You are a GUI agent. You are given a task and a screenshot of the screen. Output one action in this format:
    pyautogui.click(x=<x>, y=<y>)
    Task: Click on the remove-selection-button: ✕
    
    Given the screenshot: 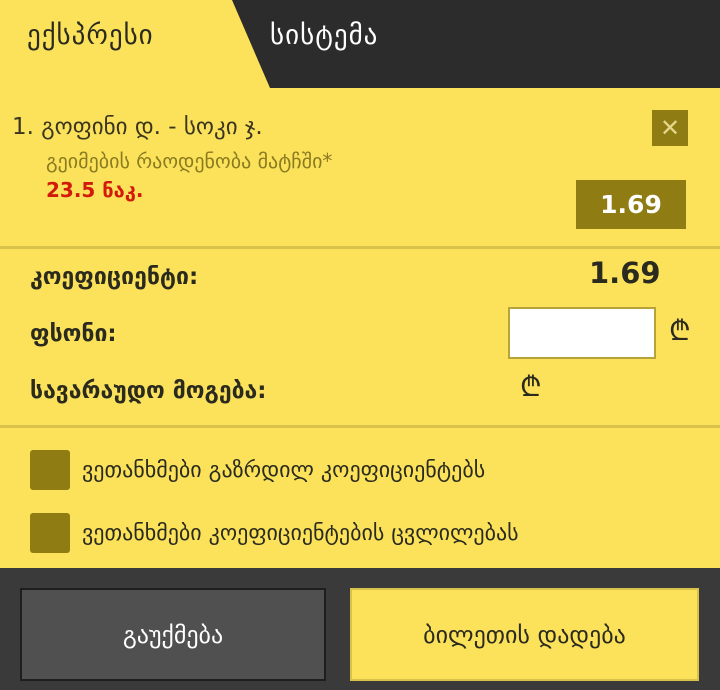 What is the action you would take?
    pyautogui.click(x=670, y=128)
    